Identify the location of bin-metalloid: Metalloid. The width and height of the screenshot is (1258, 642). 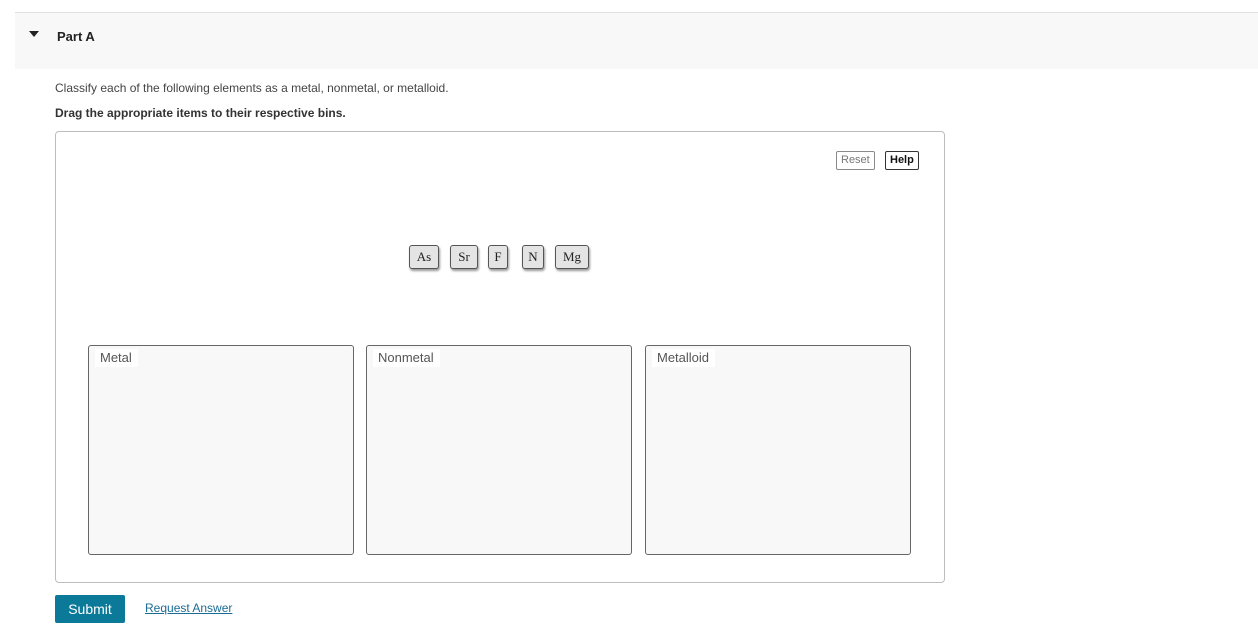
(778, 450).